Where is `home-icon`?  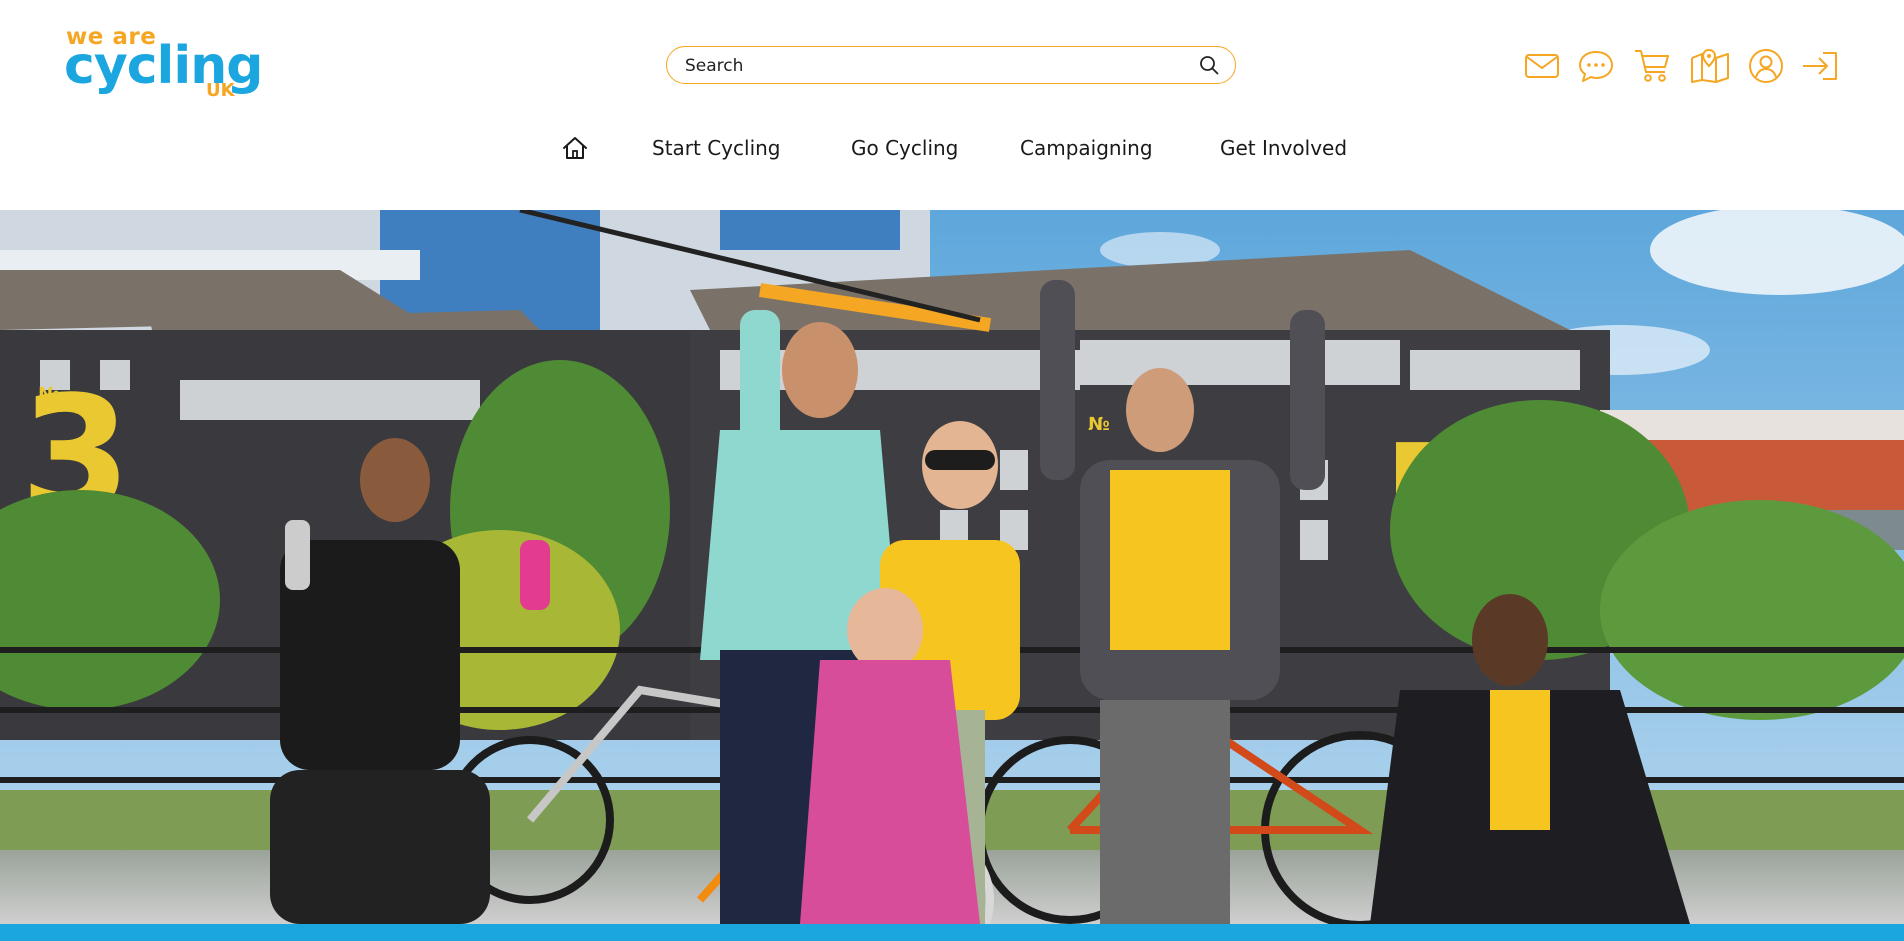 home-icon is located at coordinates (575, 148).